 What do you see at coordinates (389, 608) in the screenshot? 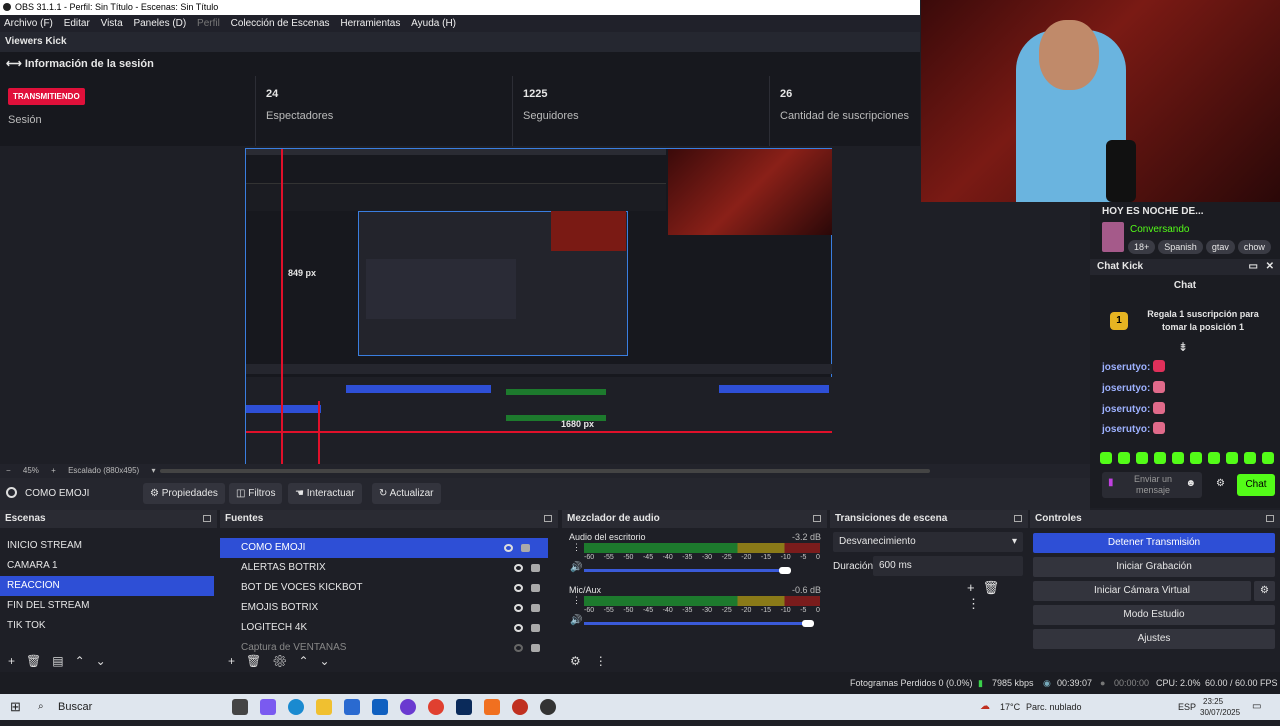
I see `source-item: EMOJIS BOTRIX` at bounding box center [389, 608].